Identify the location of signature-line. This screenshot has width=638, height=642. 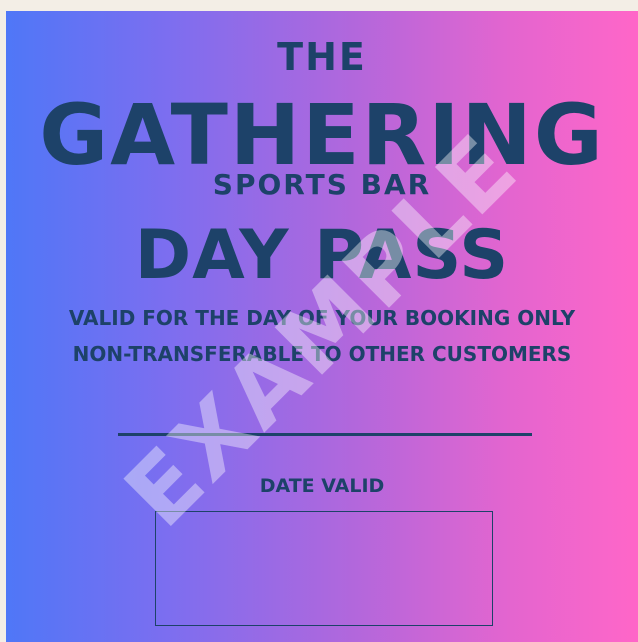
(325, 434).